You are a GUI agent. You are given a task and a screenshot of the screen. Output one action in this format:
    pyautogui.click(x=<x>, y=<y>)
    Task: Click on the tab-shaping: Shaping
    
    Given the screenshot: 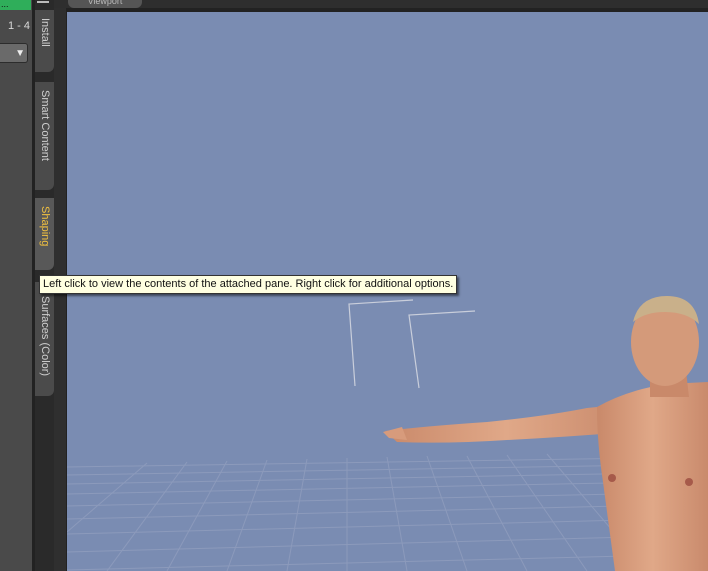 What is the action you would take?
    pyautogui.click(x=44, y=234)
    